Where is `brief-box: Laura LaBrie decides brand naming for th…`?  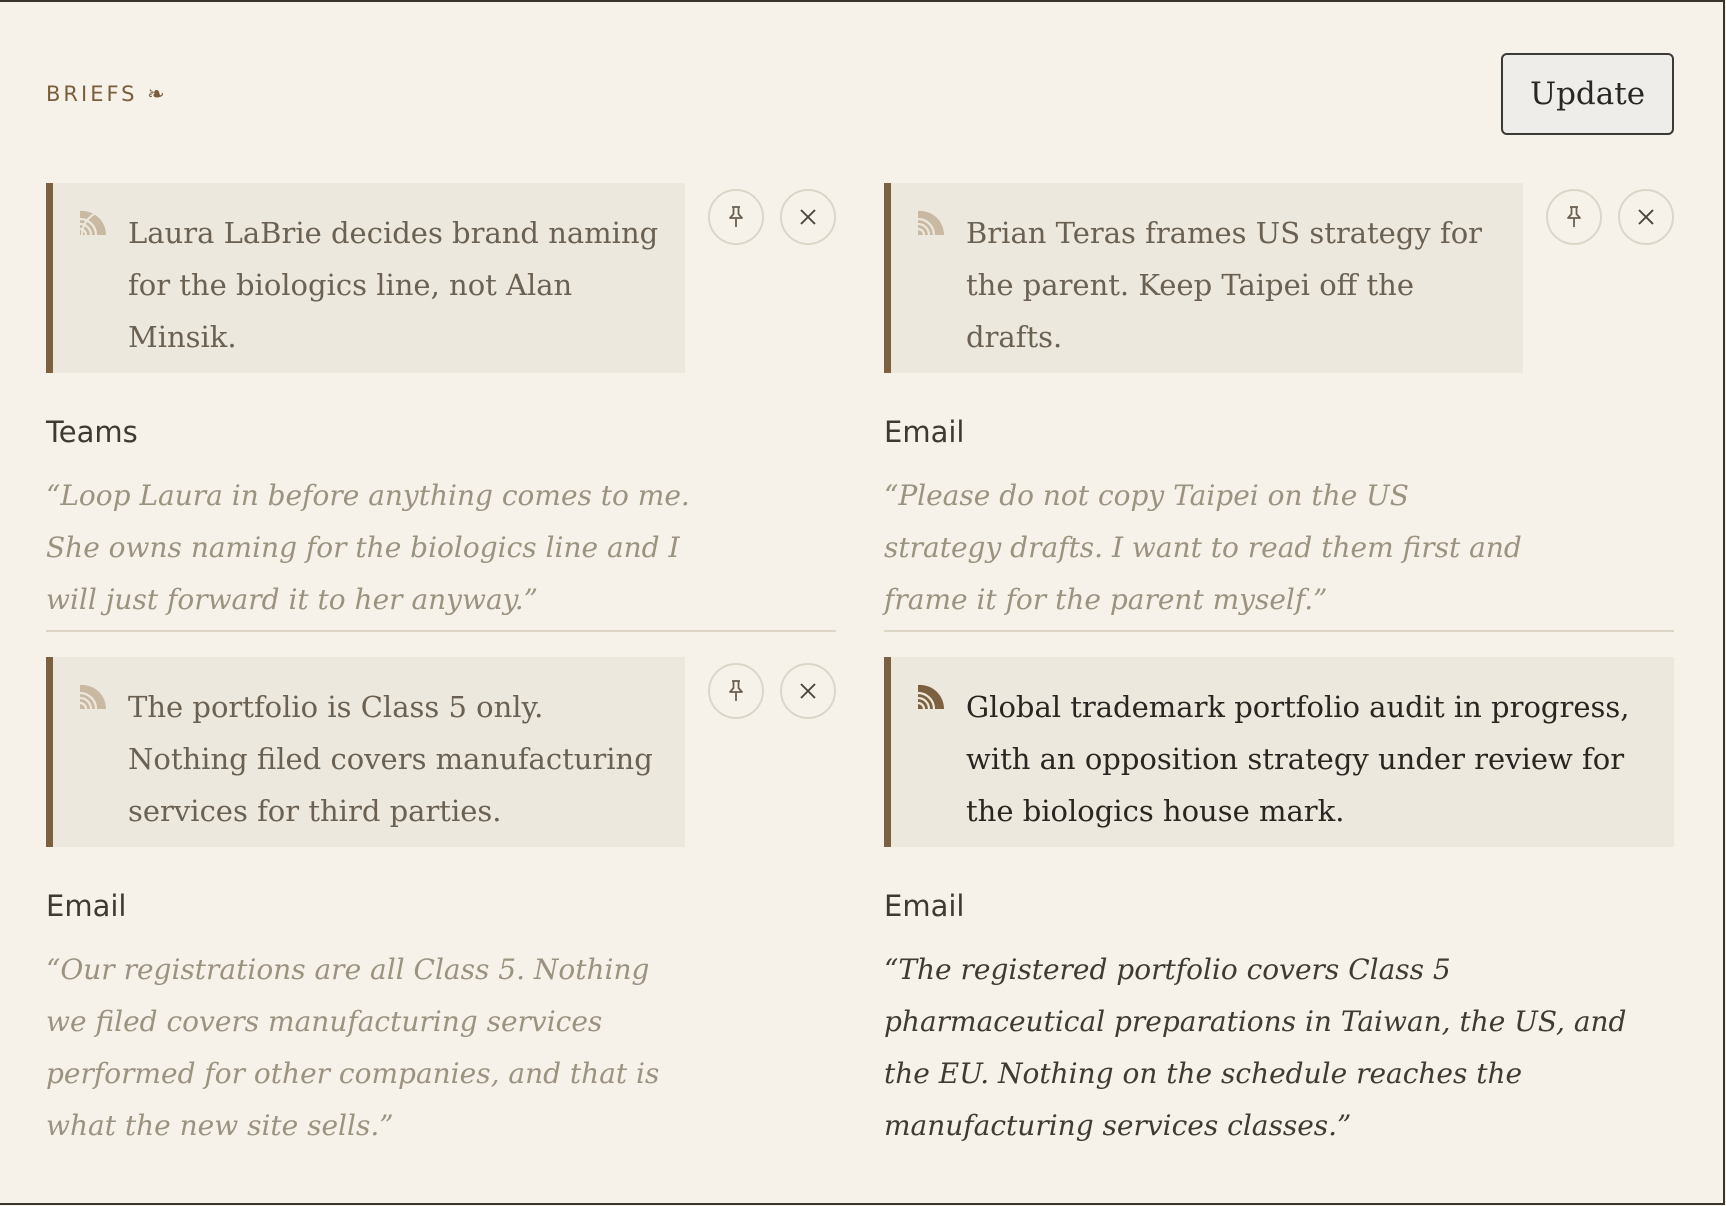
brief-box: Laura LaBrie decides brand naming for th… is located at coordinates (365, 278).